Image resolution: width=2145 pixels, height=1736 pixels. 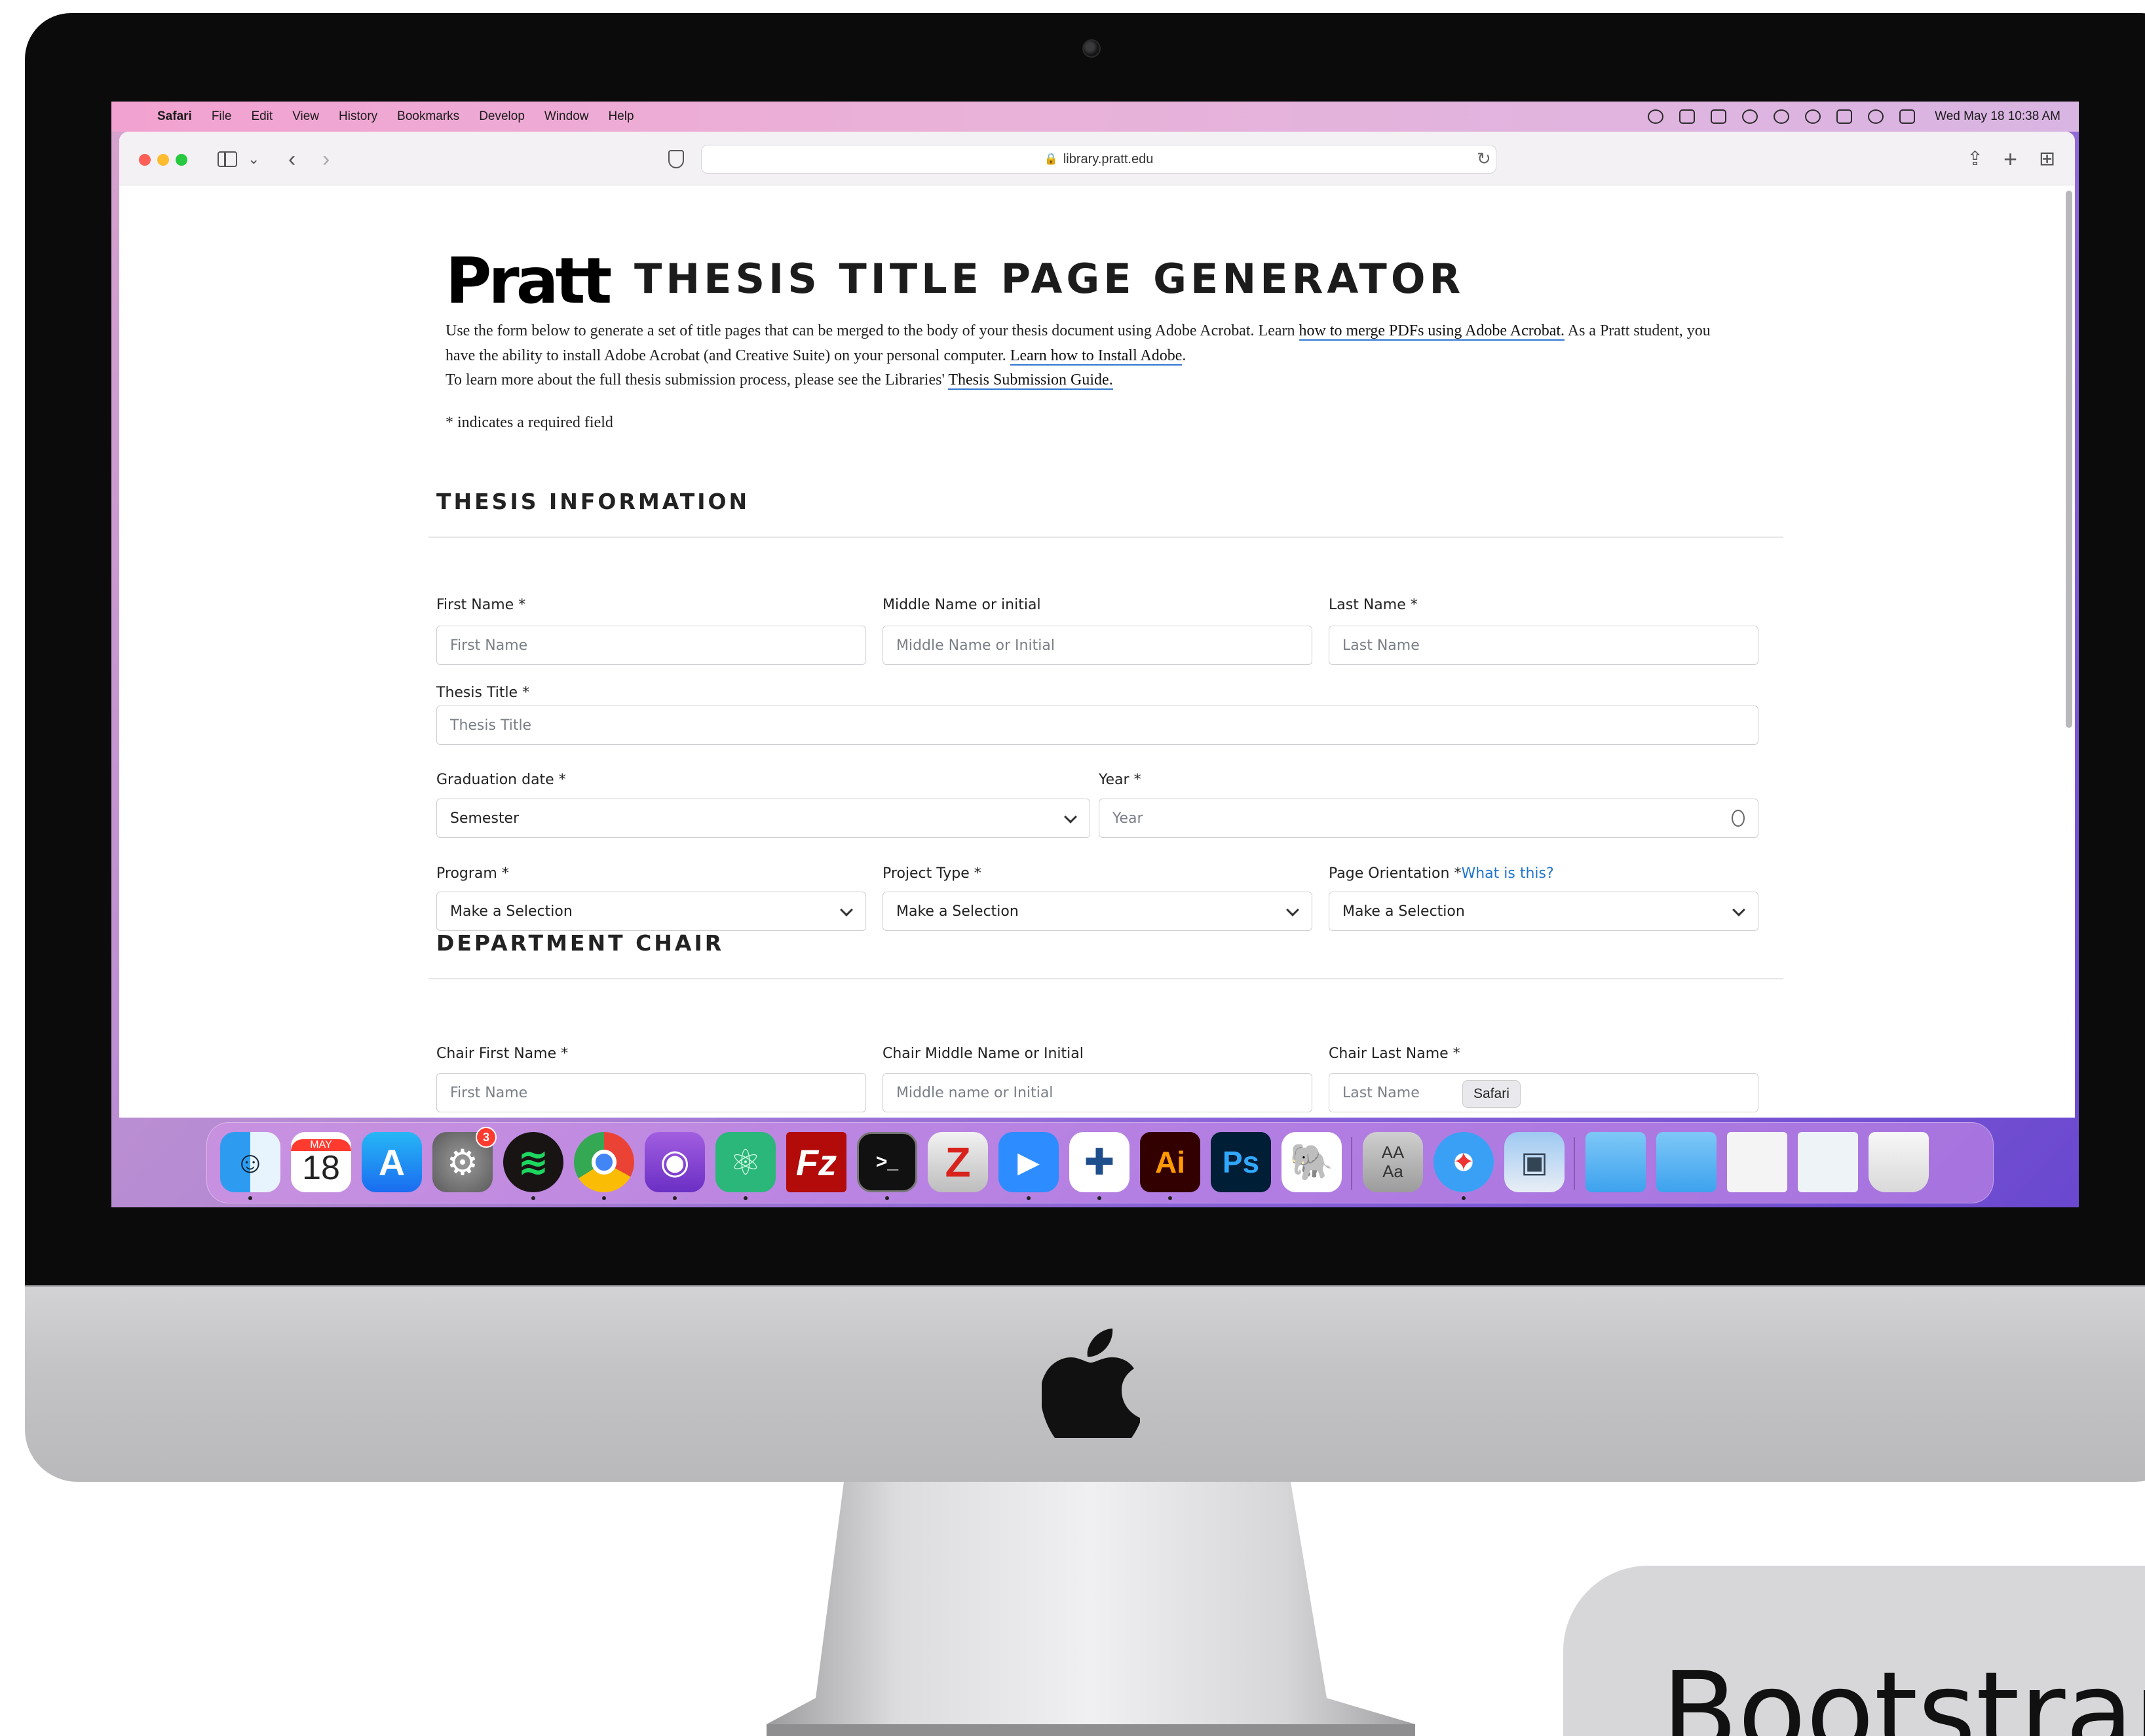 I want to click on control-center-icon, so click(x=1907, y=116).